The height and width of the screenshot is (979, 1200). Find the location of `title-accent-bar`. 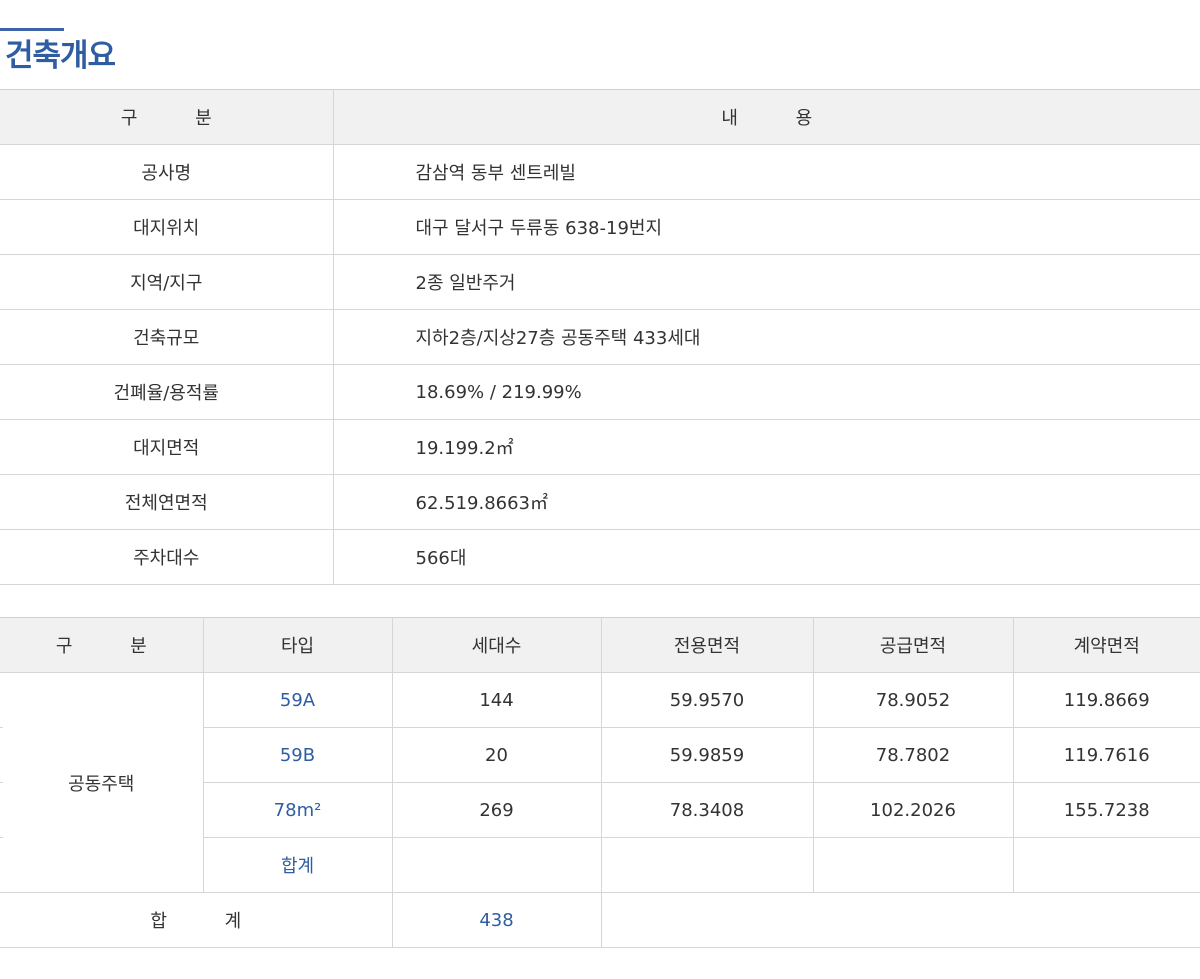

title-accent-bar is located at coordinates (32, 29).